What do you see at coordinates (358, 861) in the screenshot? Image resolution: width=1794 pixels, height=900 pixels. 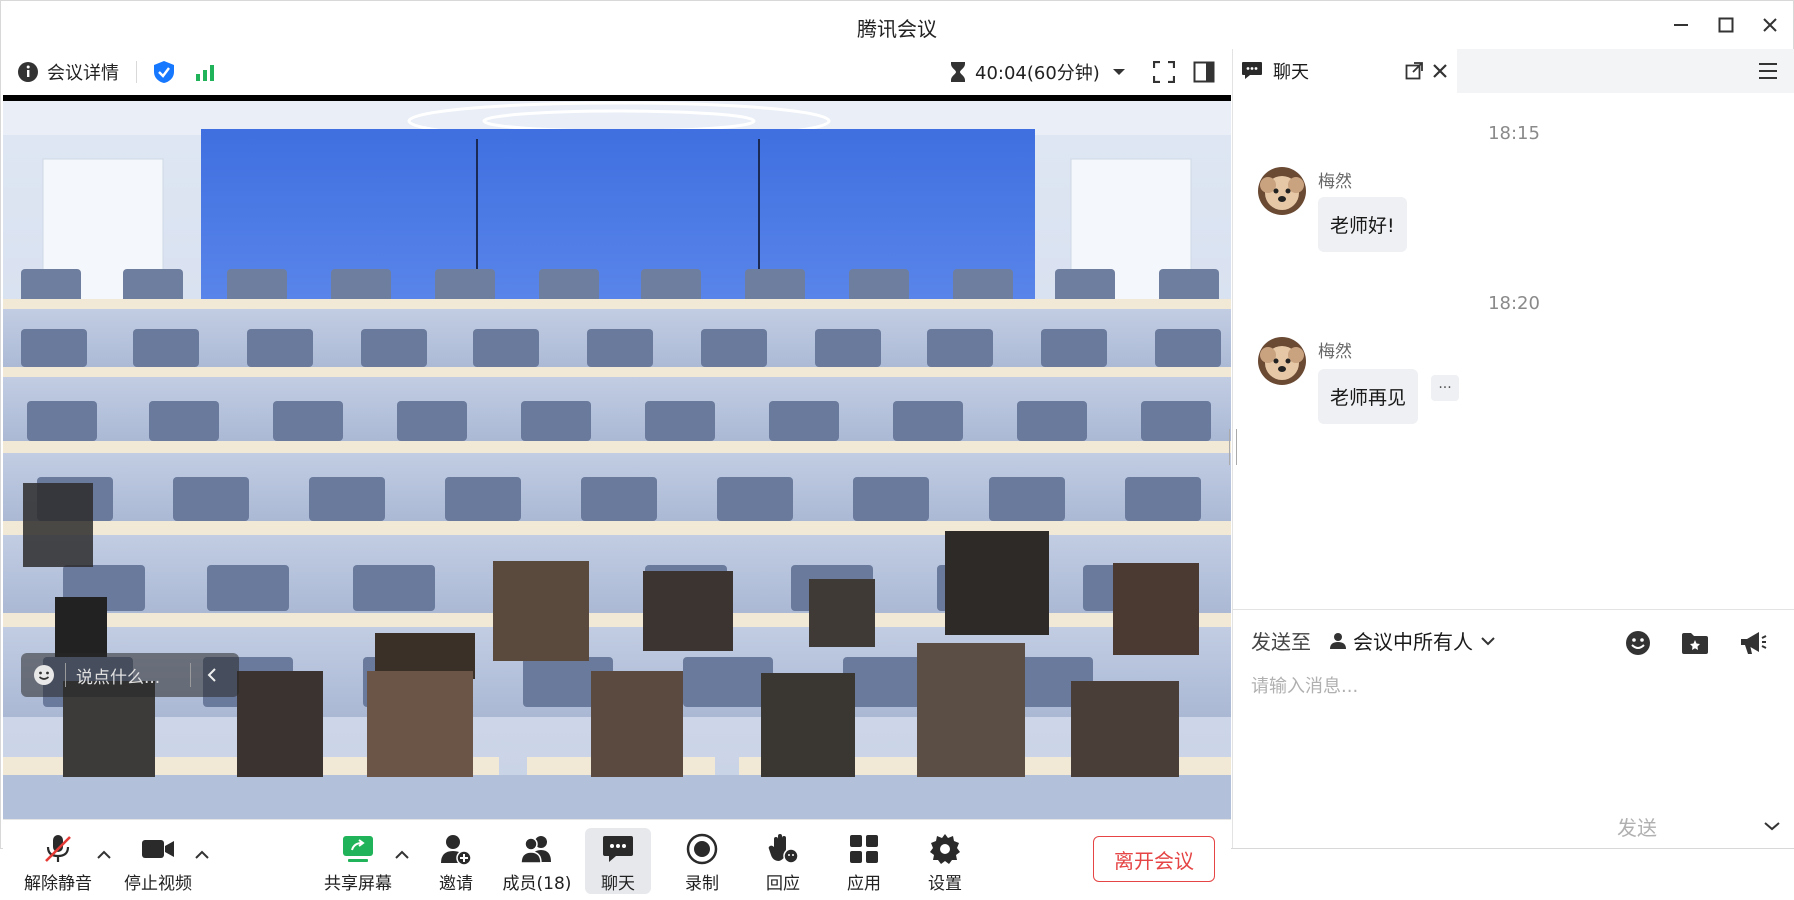 I see `share-screen-button: 共享屏幕` at bounding box center [358, 861].